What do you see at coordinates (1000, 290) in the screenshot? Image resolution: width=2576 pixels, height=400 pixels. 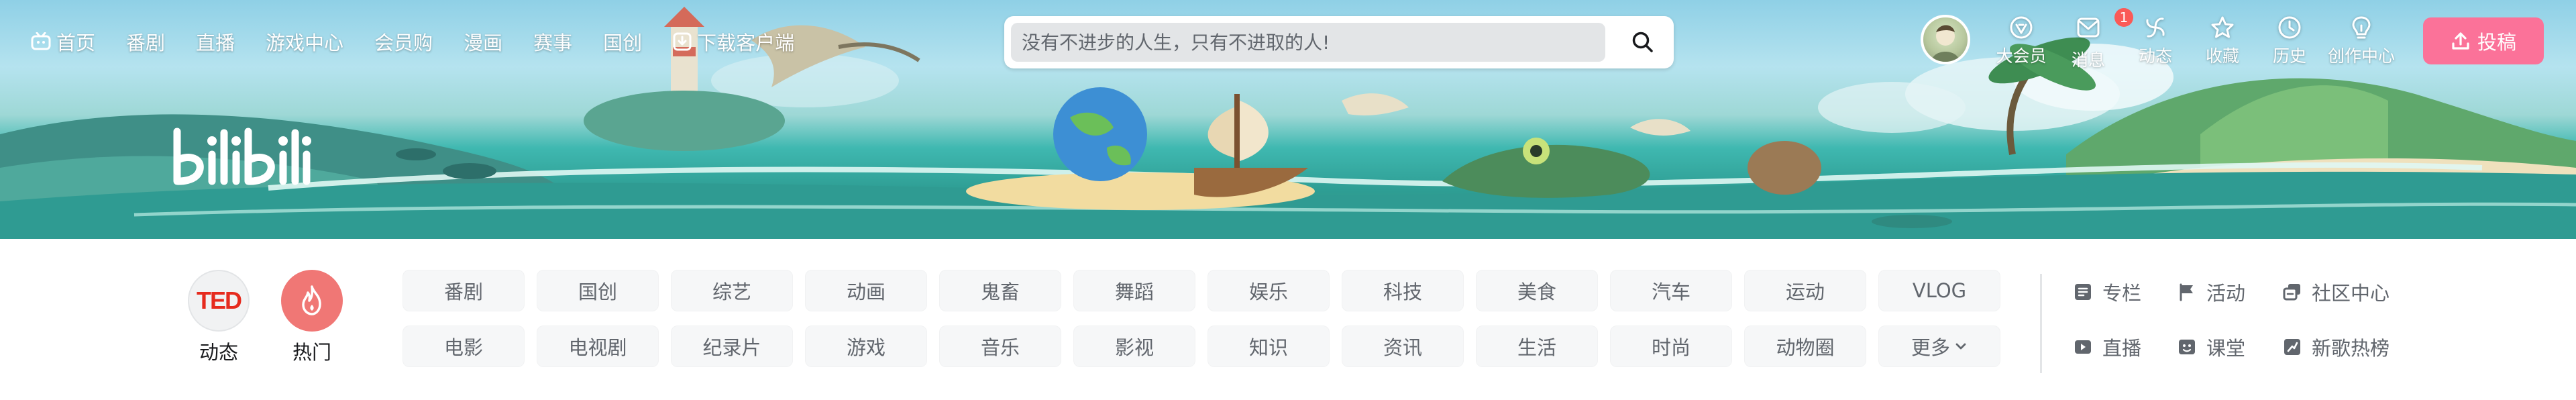 I see `channel-kichiku: 鬼畜` at bounding box center [1000, 290].